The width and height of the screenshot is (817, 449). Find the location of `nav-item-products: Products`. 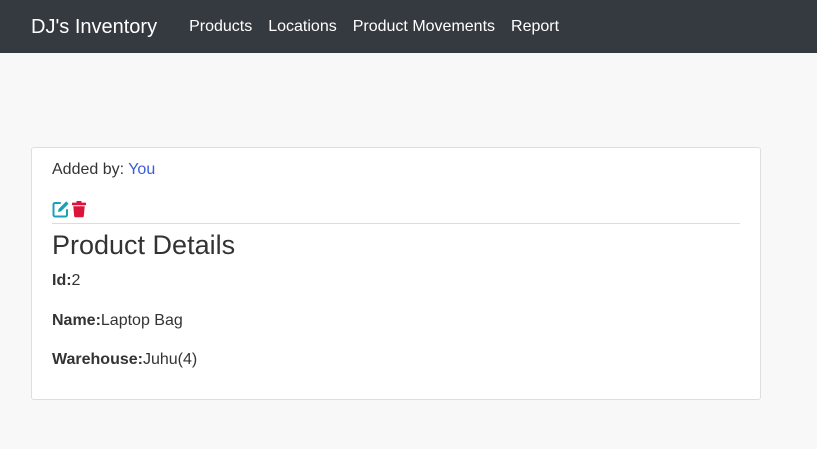

nav-item-products: Products is located at coordinates (220, 27).